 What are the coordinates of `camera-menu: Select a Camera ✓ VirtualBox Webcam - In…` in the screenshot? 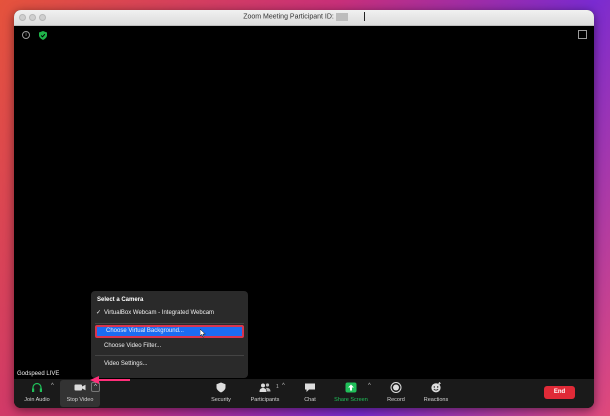 It's located at (169, 334).